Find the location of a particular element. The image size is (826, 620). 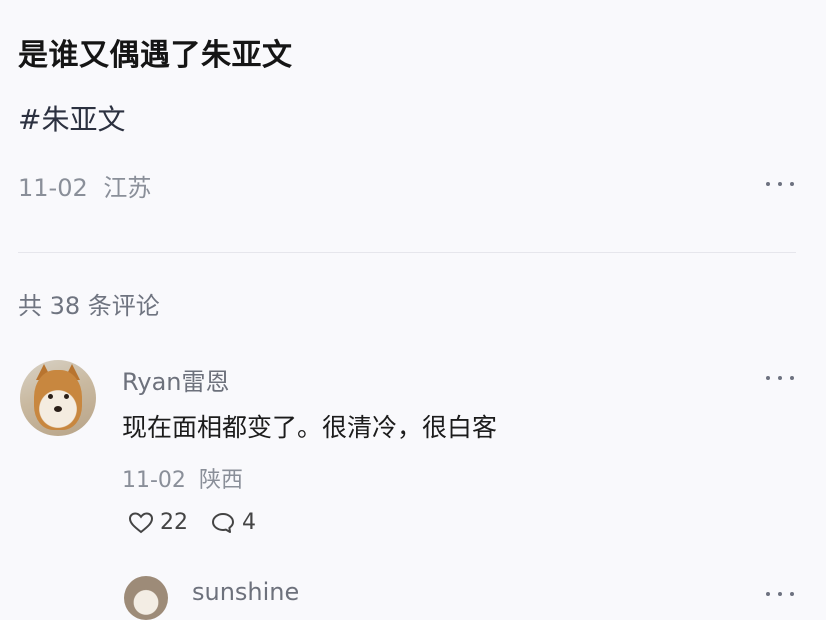

reply-avatar is located at coordinates (146, 598).